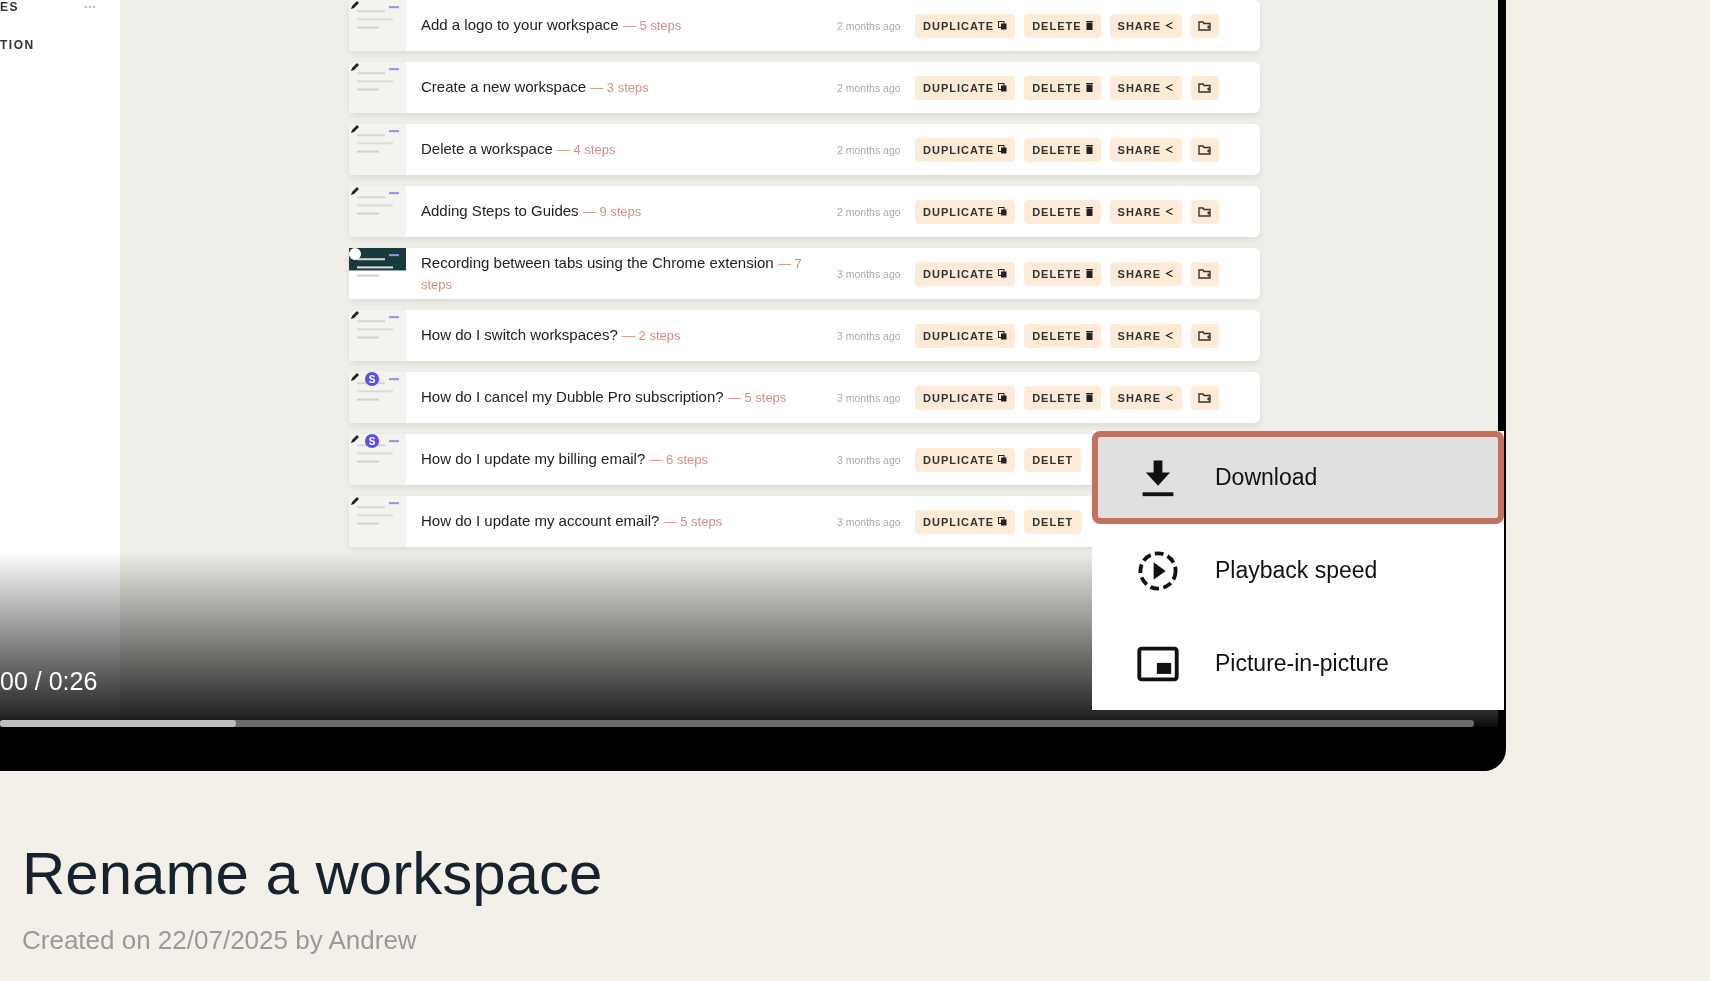  I want to click on playback-speed-icon, so click(1158, 570).